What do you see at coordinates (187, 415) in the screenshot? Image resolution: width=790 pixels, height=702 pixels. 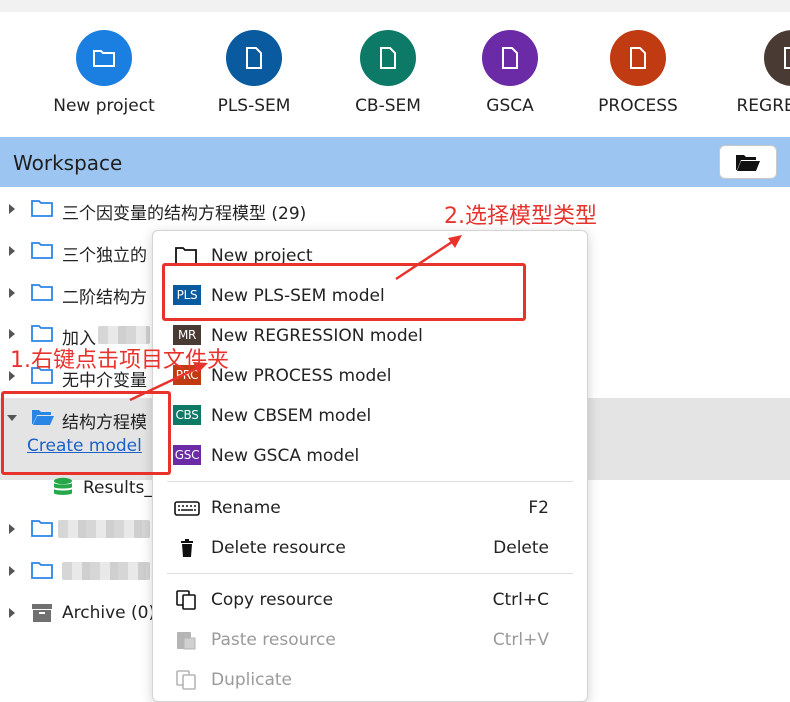 I see `cbs-badge-icon: CBS` at bounding box center [187, 415].